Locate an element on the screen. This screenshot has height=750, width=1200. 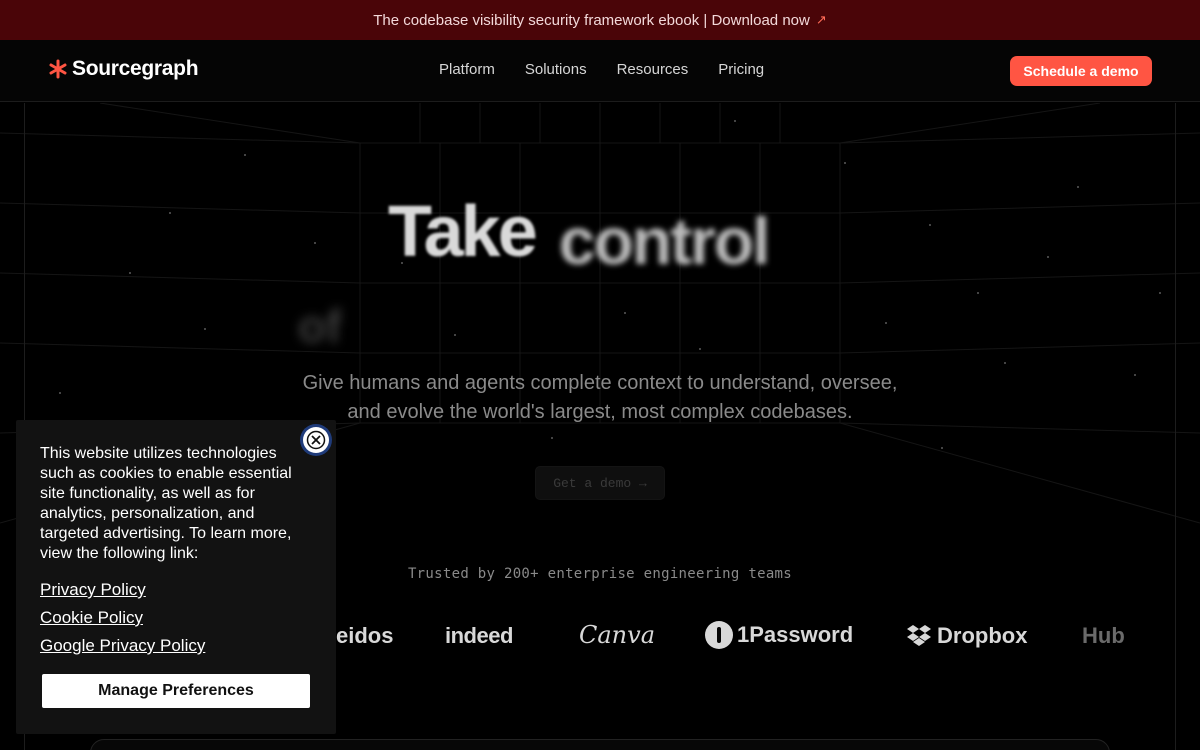
nav-platform: Platform is located at coordinates (467, 69).